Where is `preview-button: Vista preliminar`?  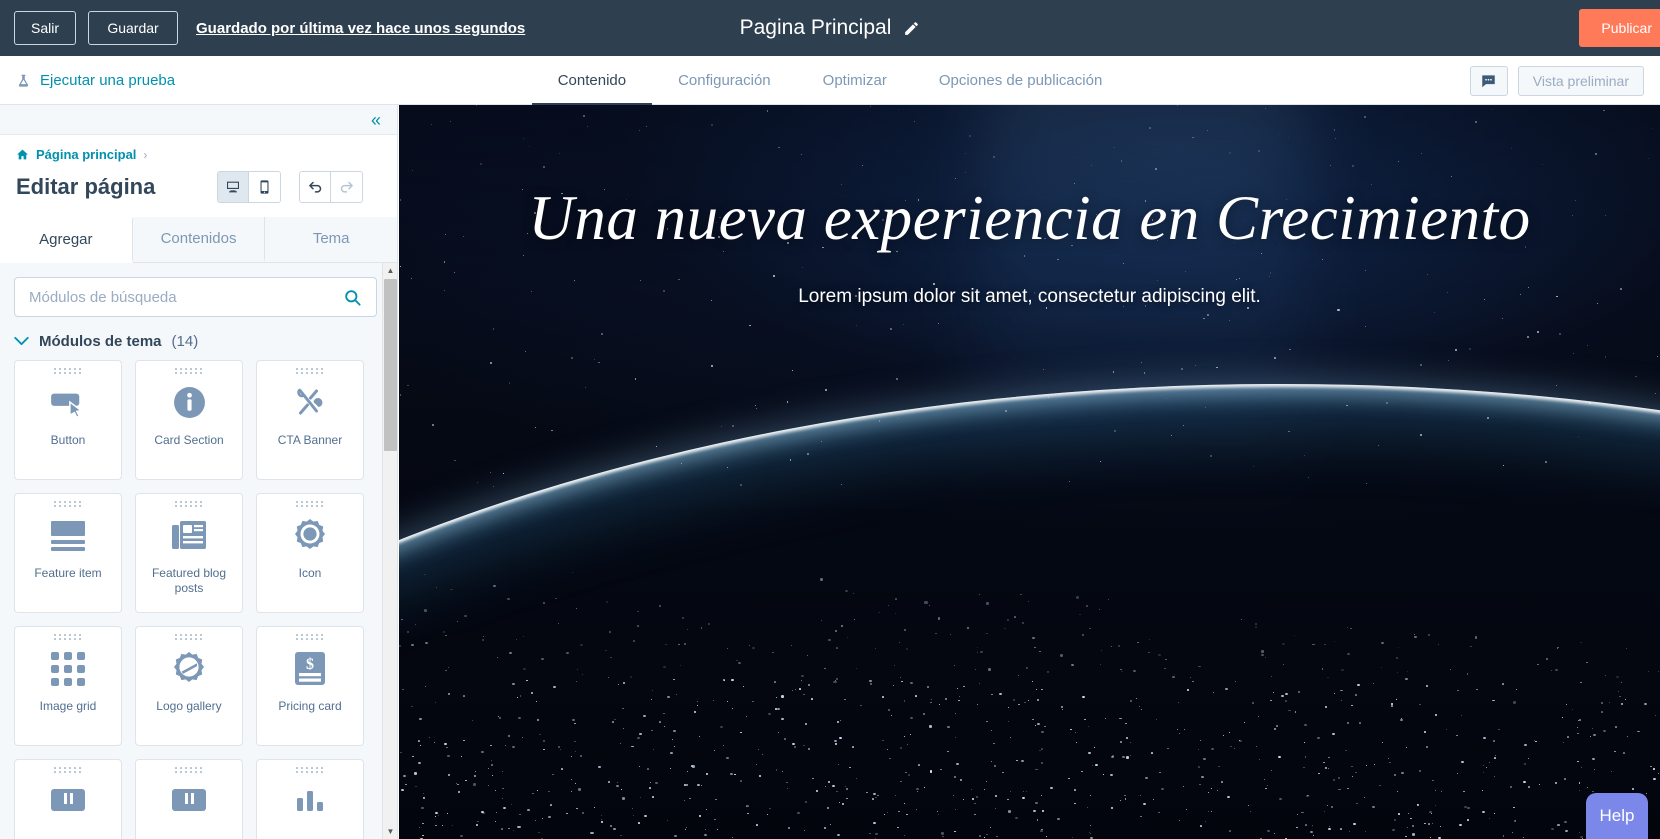 preview-button: Vista preliminar is located at coordinates (1580, 80).